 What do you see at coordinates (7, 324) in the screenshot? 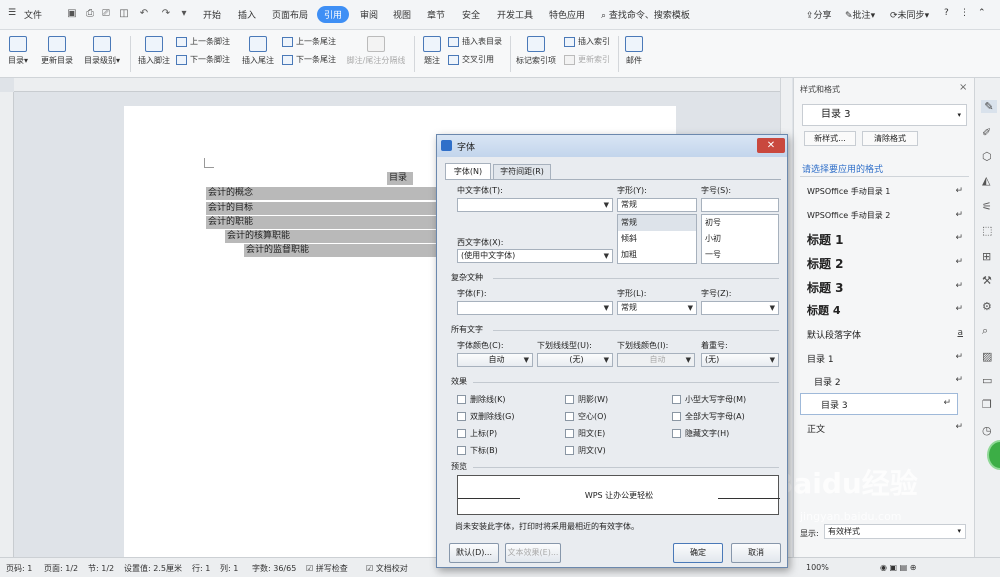
I see `vertical-ruler` at bounding box center [7, 324].